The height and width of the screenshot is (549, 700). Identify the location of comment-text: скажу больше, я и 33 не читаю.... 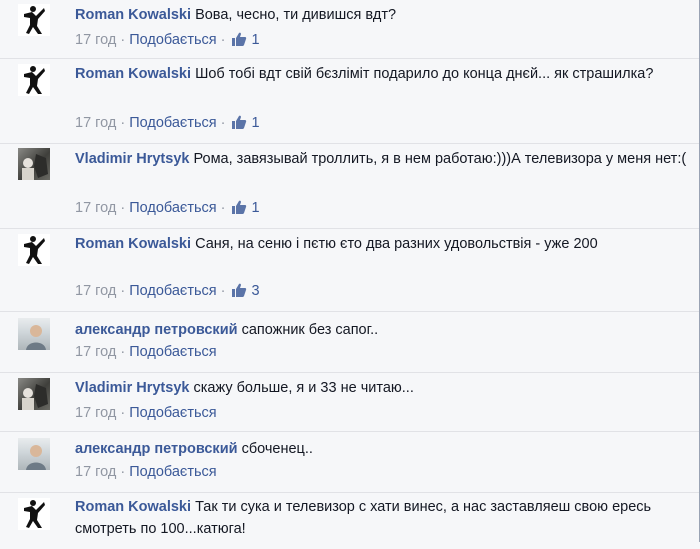
(303, 388).